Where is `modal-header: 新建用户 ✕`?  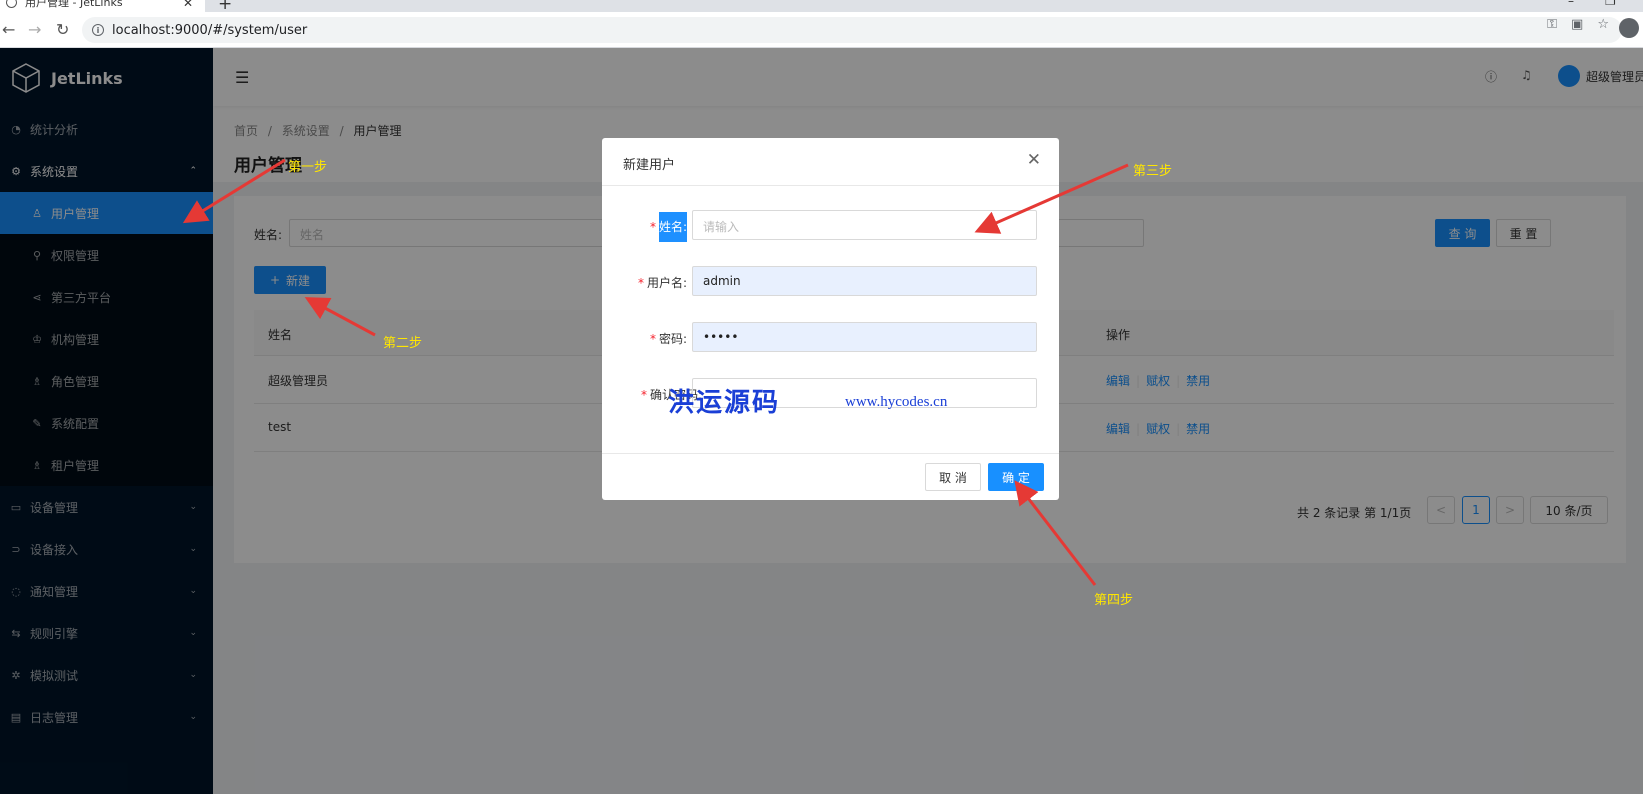
modal-header: 新建用户 ✕ is located at coordinates (830, 162).